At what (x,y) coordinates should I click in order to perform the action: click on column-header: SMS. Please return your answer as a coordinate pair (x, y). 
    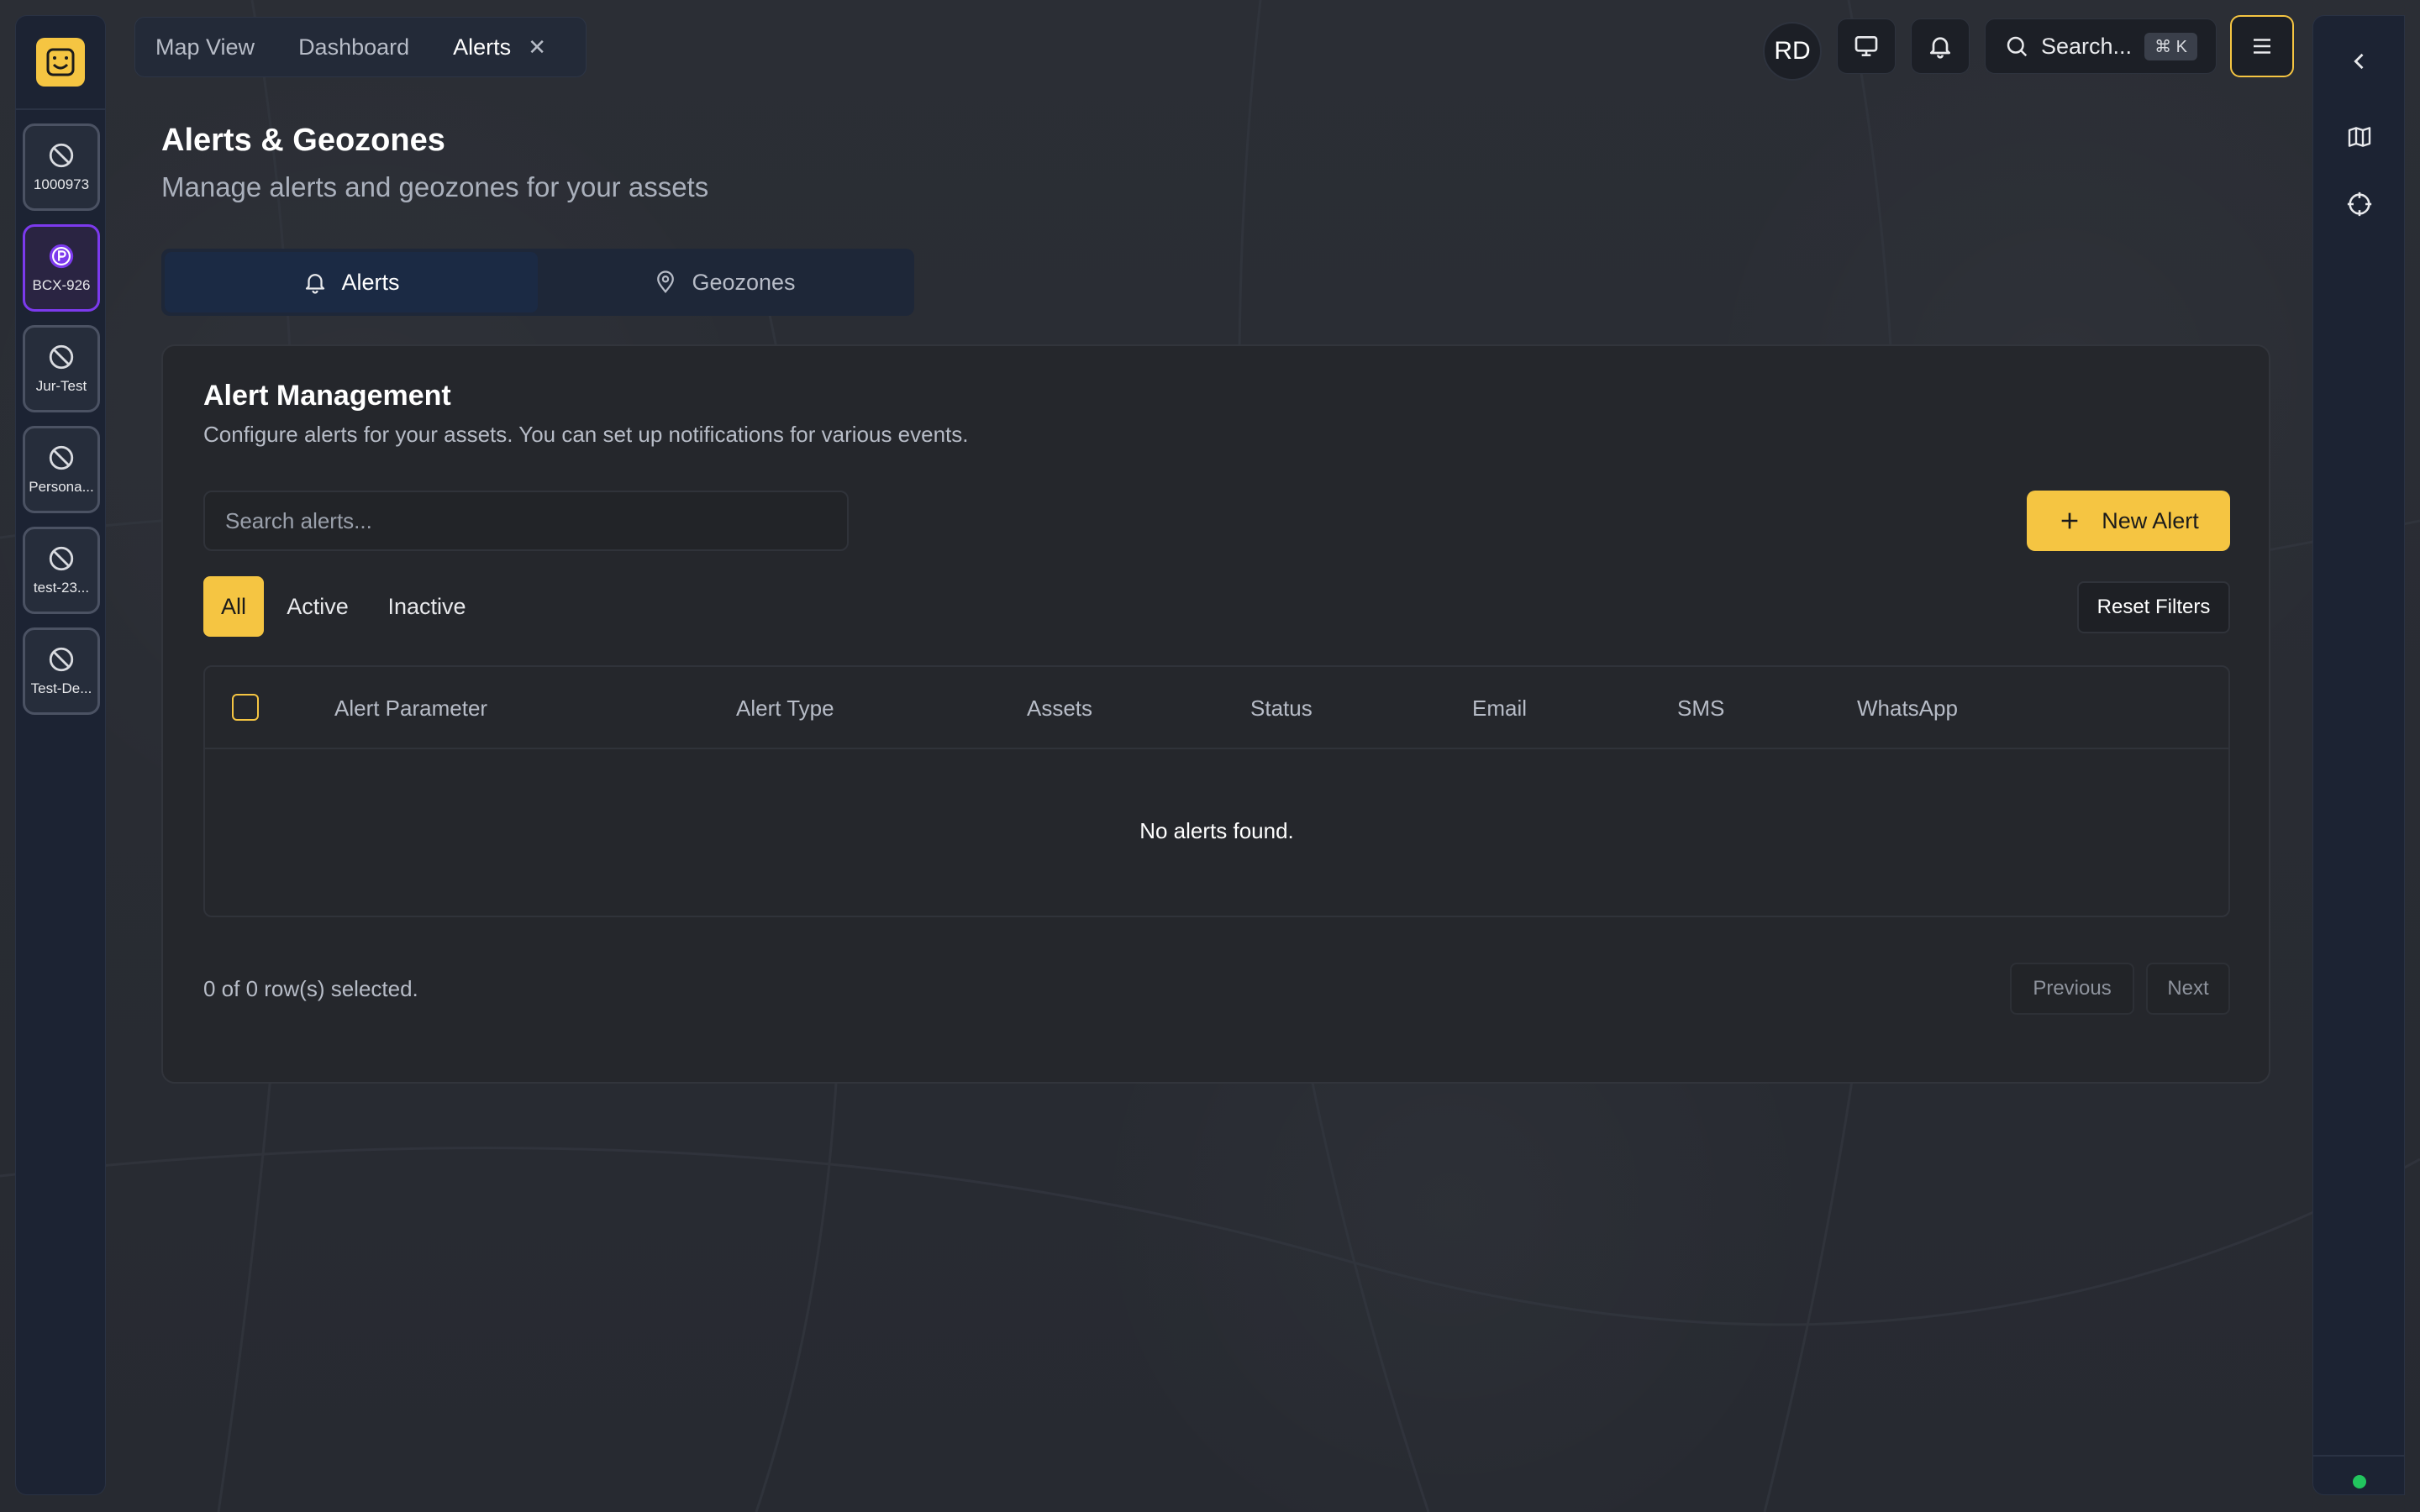
    Looking at the image, I should click on (1700, 709).